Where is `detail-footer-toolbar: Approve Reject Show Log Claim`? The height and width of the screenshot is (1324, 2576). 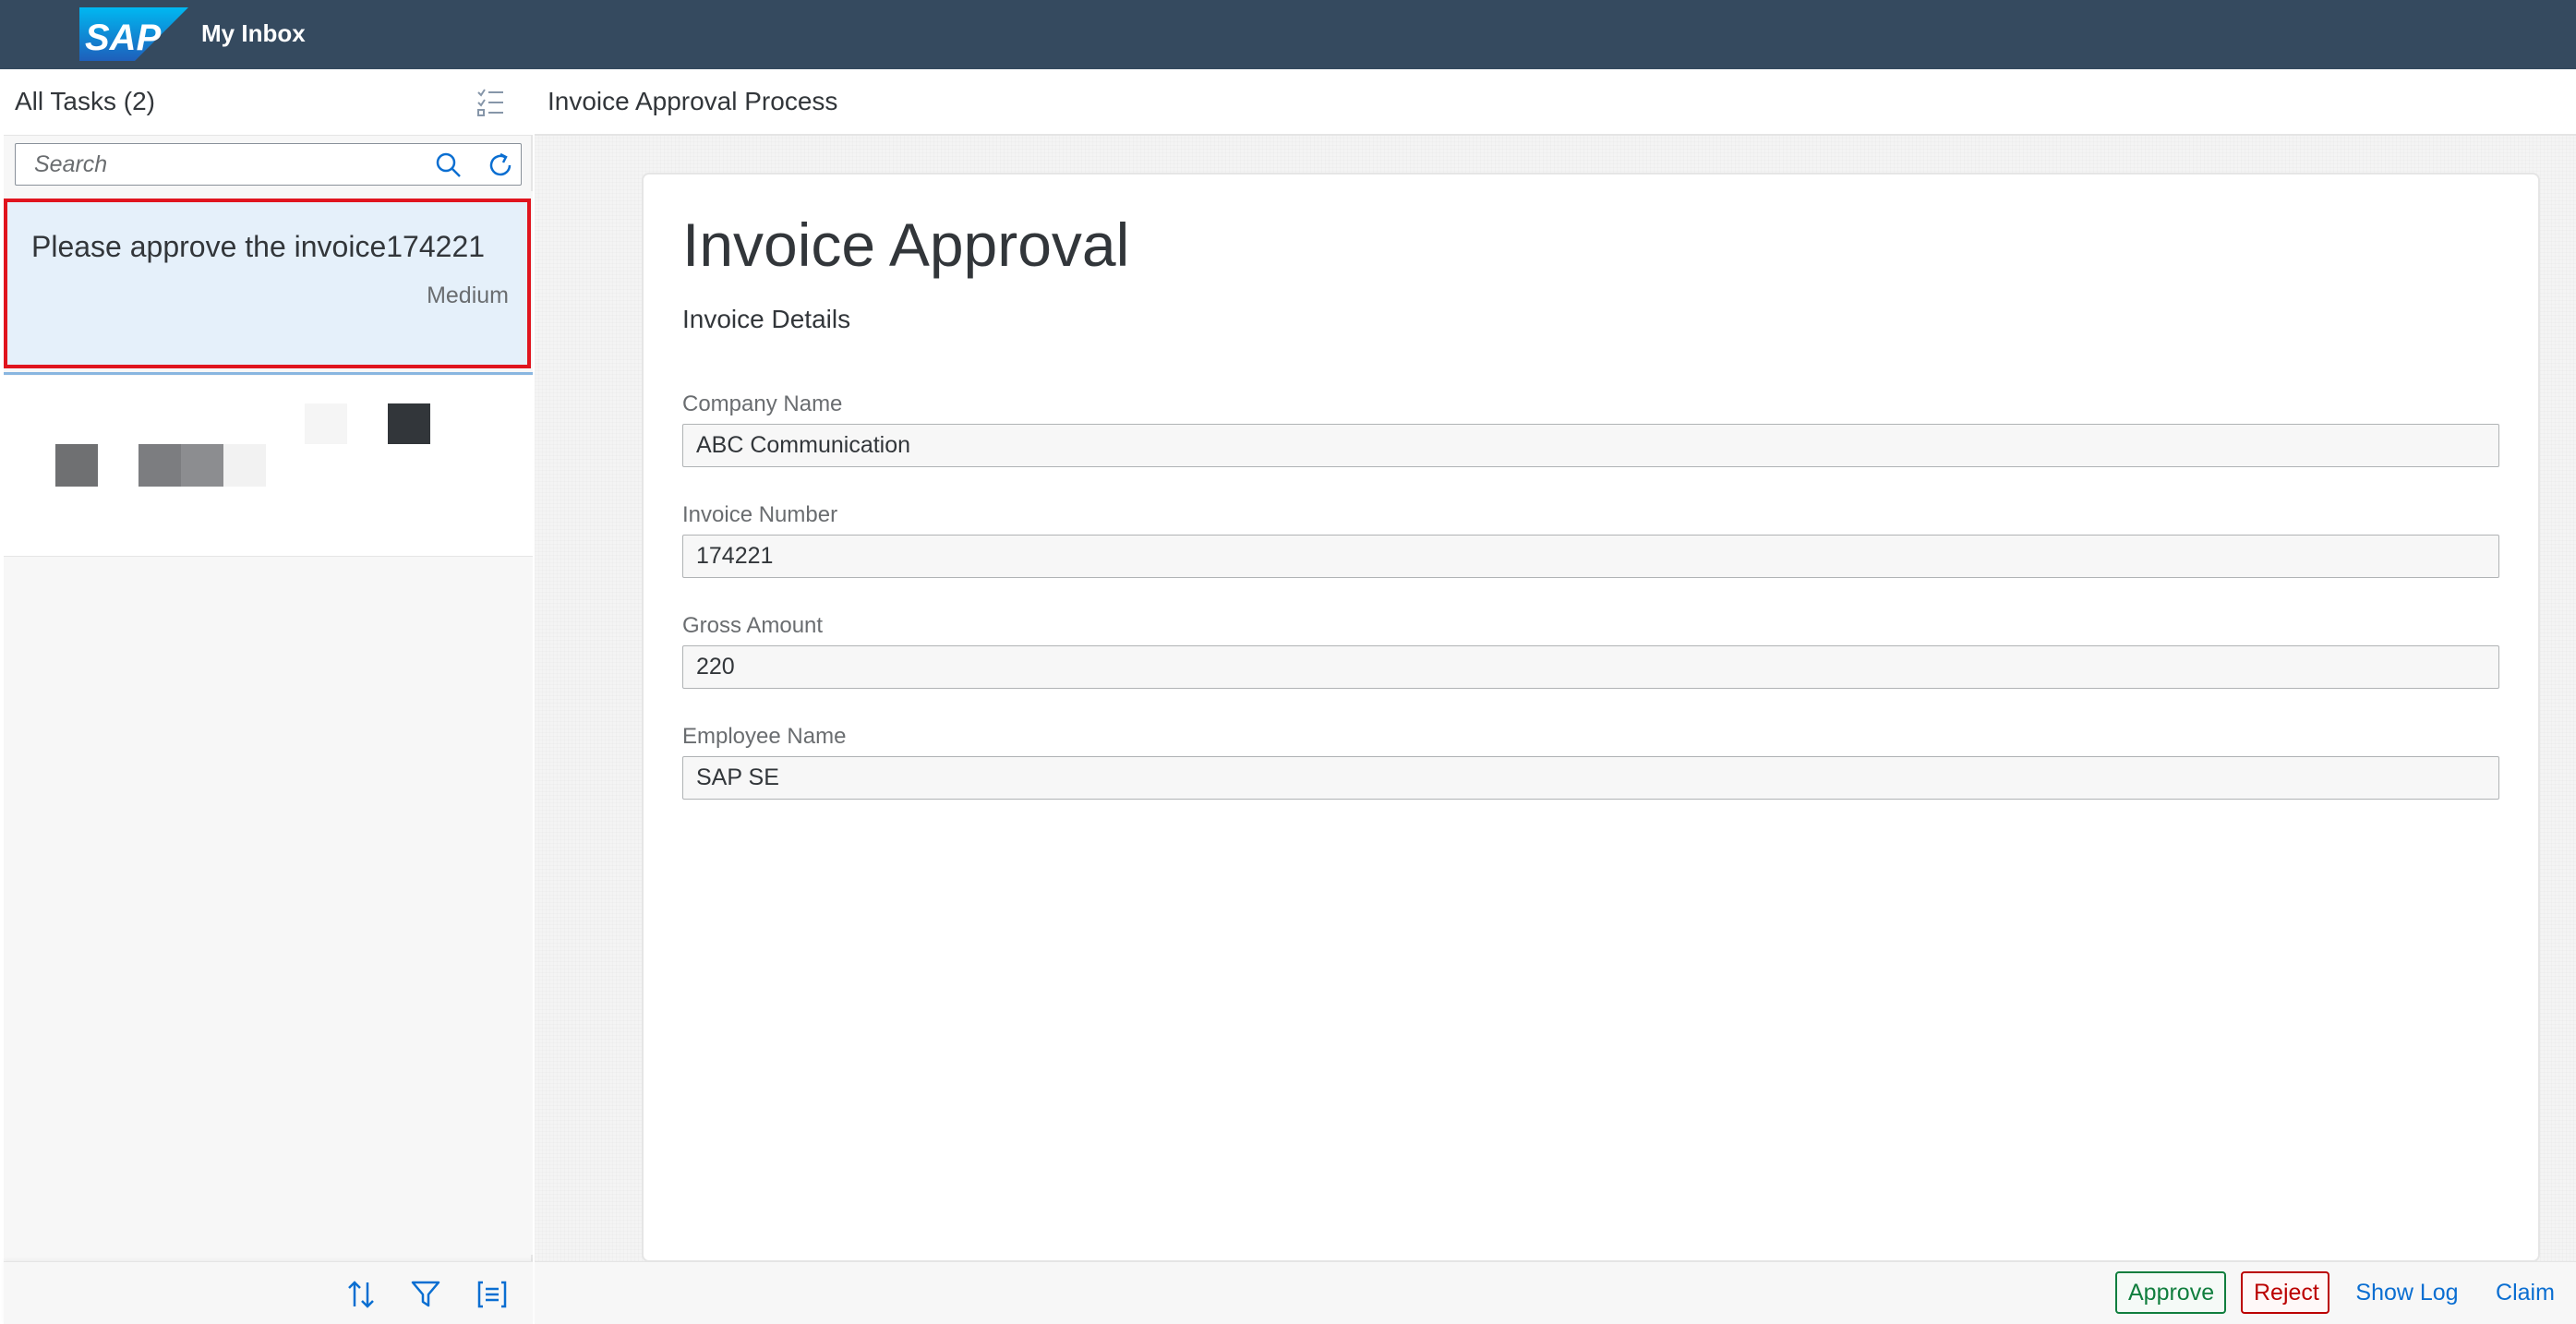 detail-footer-toolbar: Approve Reject Show Log Claim is located at coordinates (1555, 1292).